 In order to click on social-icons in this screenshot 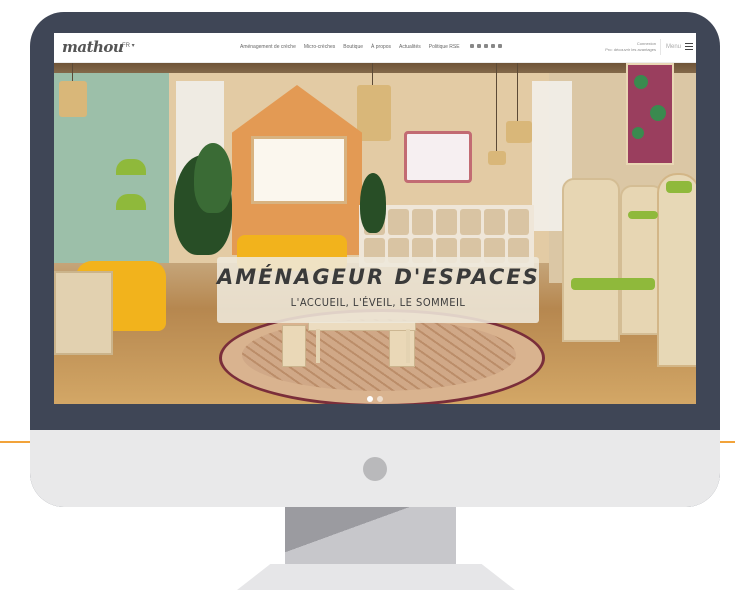, I will do `click(485, 47)`.